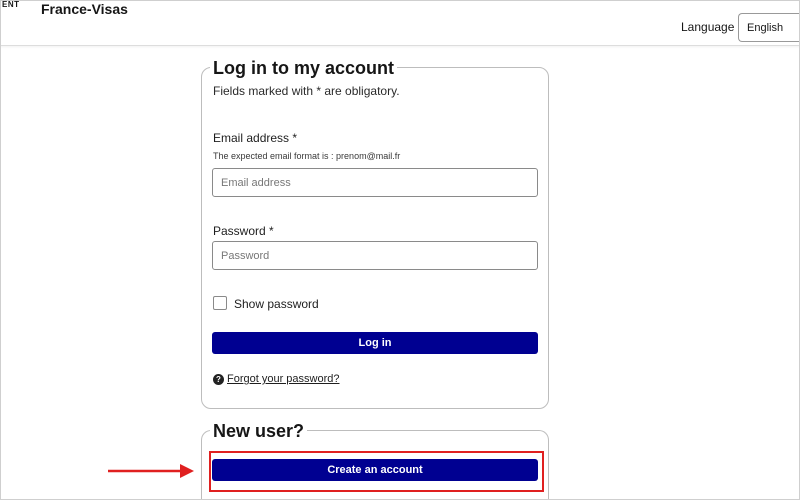  What do you see at coordinates (220, 303) in the screenshot?
I see `show-password-checkbox` at bounding box center [220, 303].